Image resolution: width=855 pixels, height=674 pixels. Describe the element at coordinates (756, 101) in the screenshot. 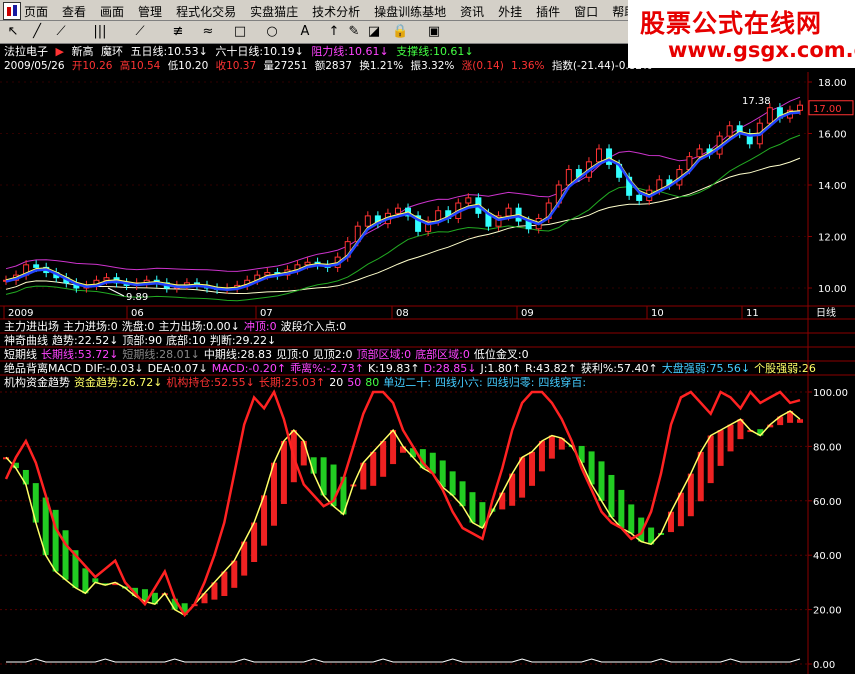

I see `peak-price-label: 17.38` at that location.